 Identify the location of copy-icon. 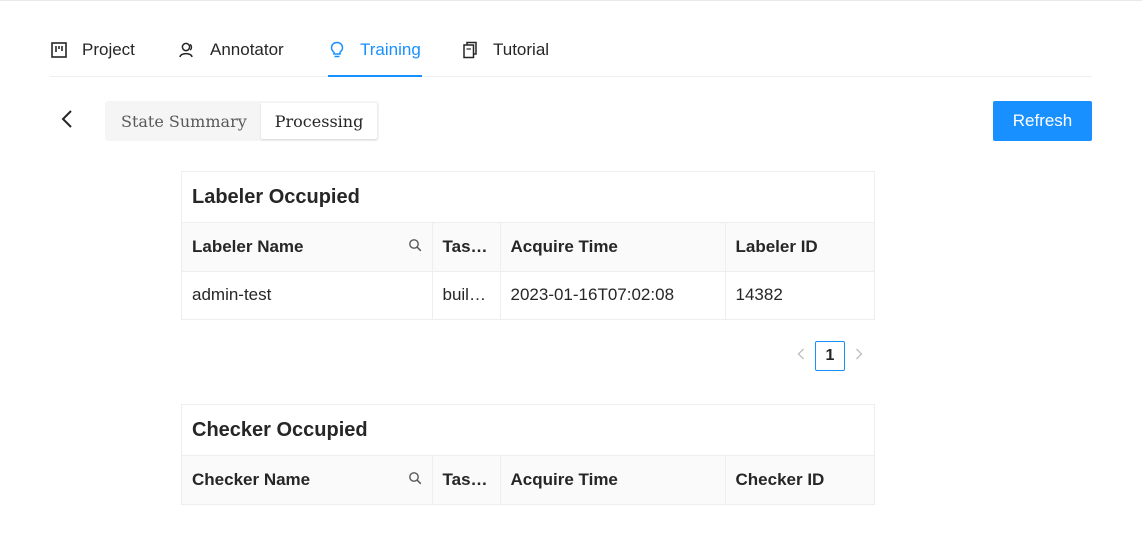
(470, 50).